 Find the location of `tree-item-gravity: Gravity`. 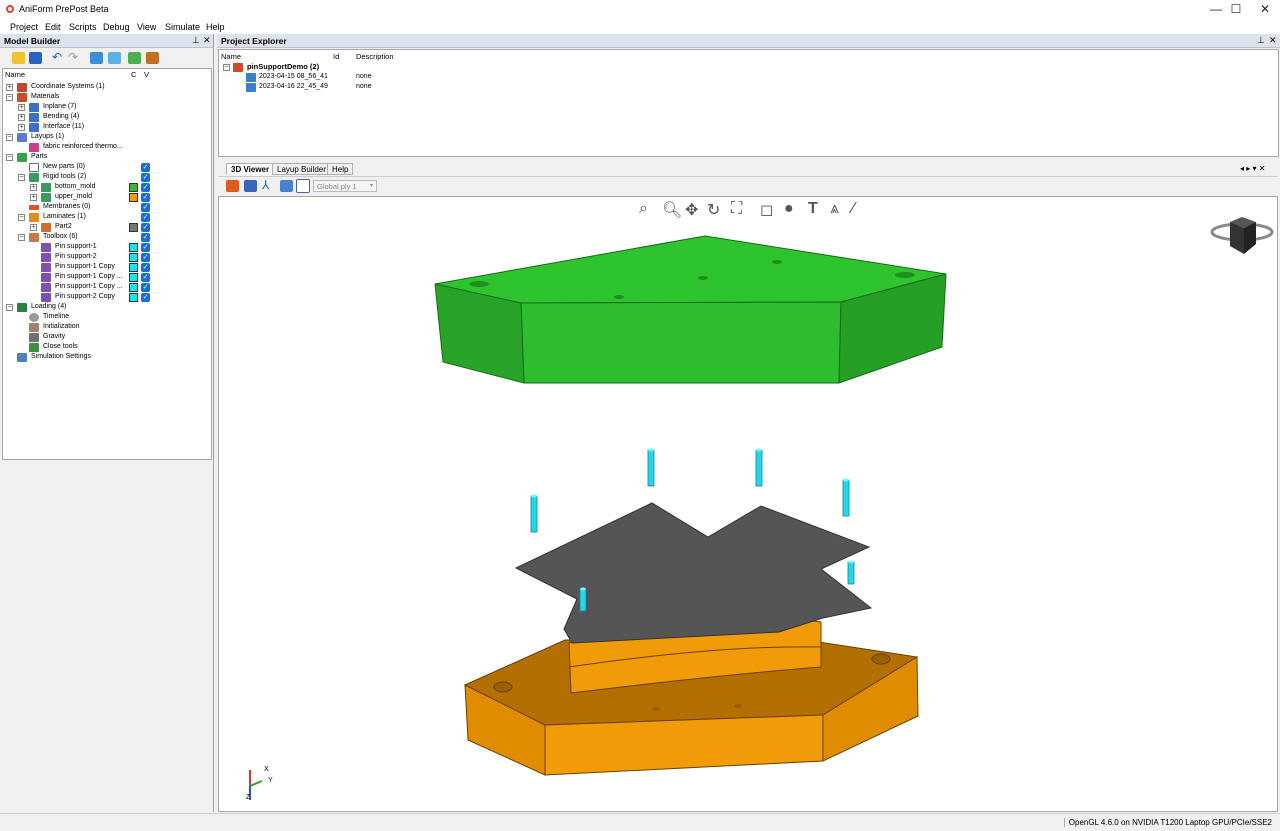

tree-item-gravity: Gravity is located at coordinates (54, 337).